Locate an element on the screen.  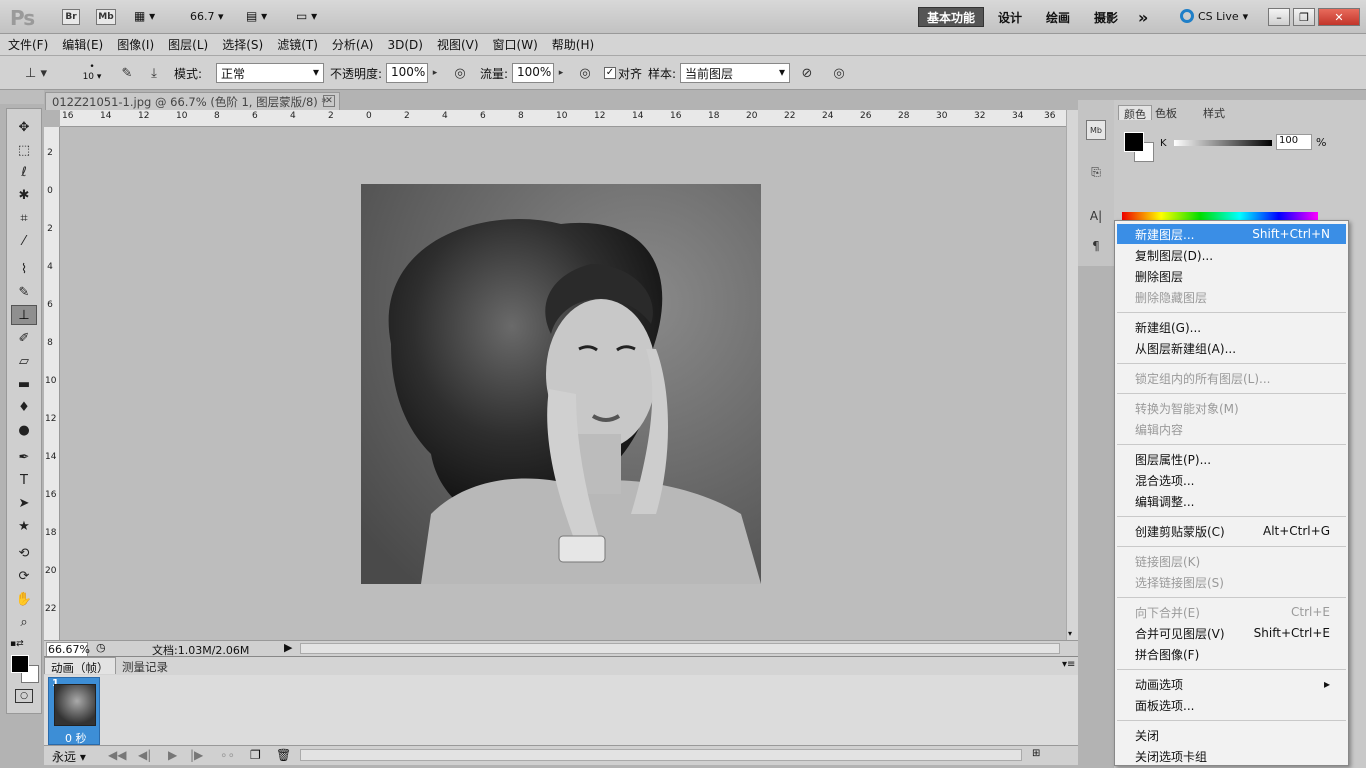
animation-frame-1: 1 0 秒 is located at coordinates (74, 711).